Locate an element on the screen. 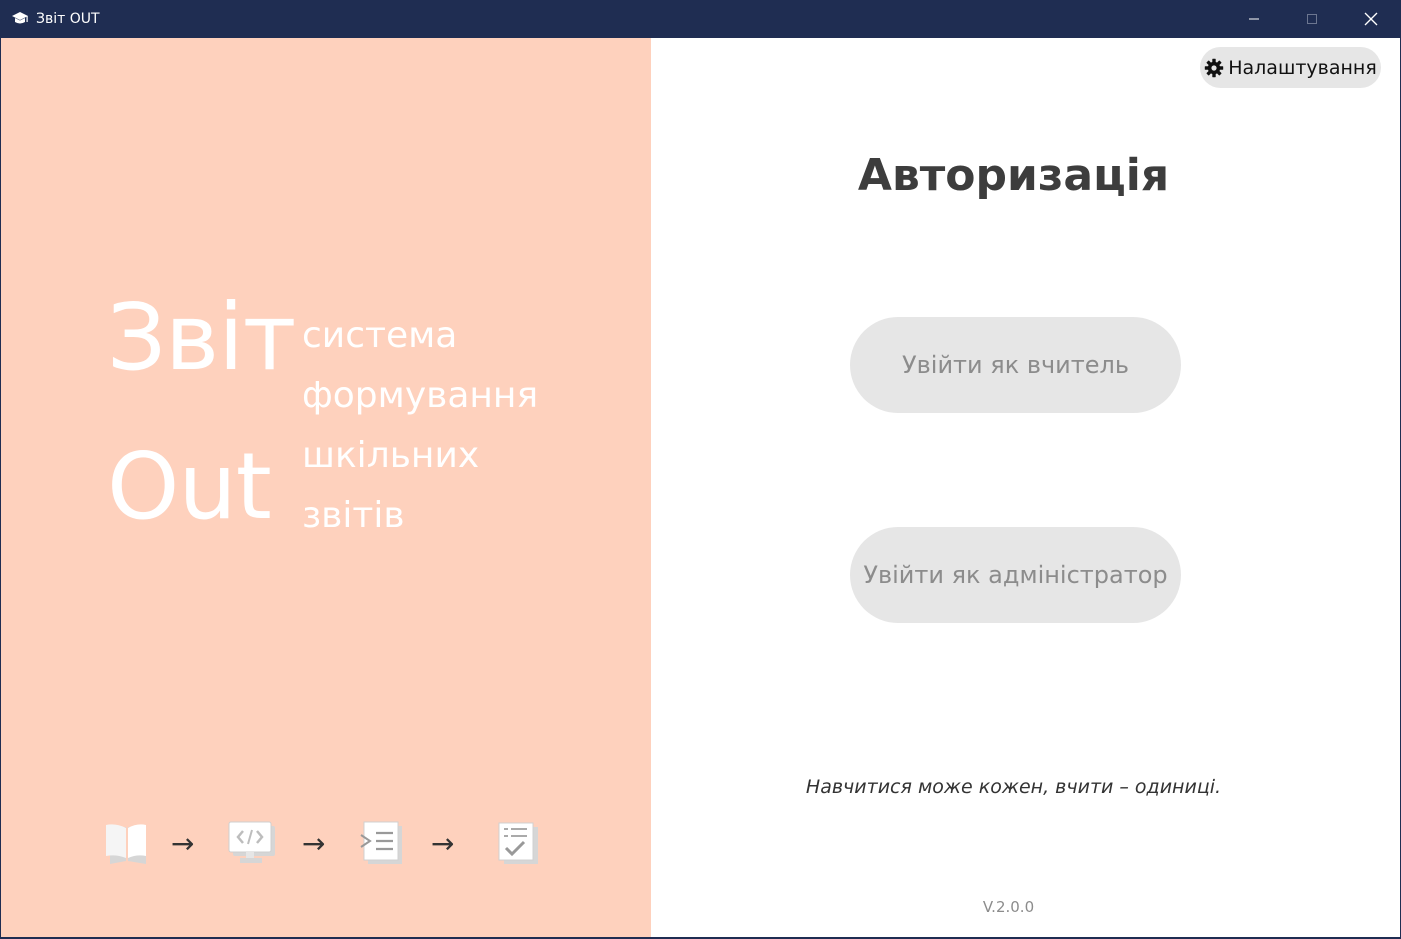  gear-icon is located at coordinates (1214, 67).